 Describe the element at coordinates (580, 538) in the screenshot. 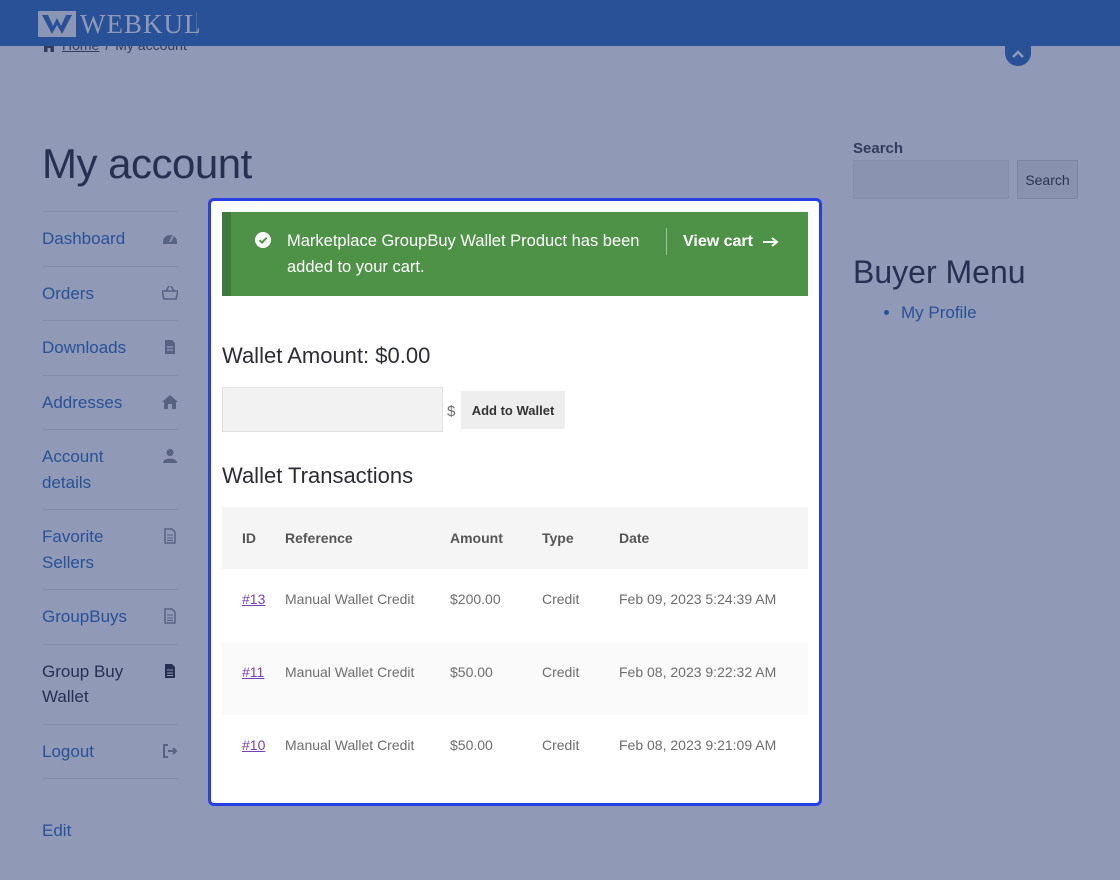

I see `column-header-type: Type` at that location.